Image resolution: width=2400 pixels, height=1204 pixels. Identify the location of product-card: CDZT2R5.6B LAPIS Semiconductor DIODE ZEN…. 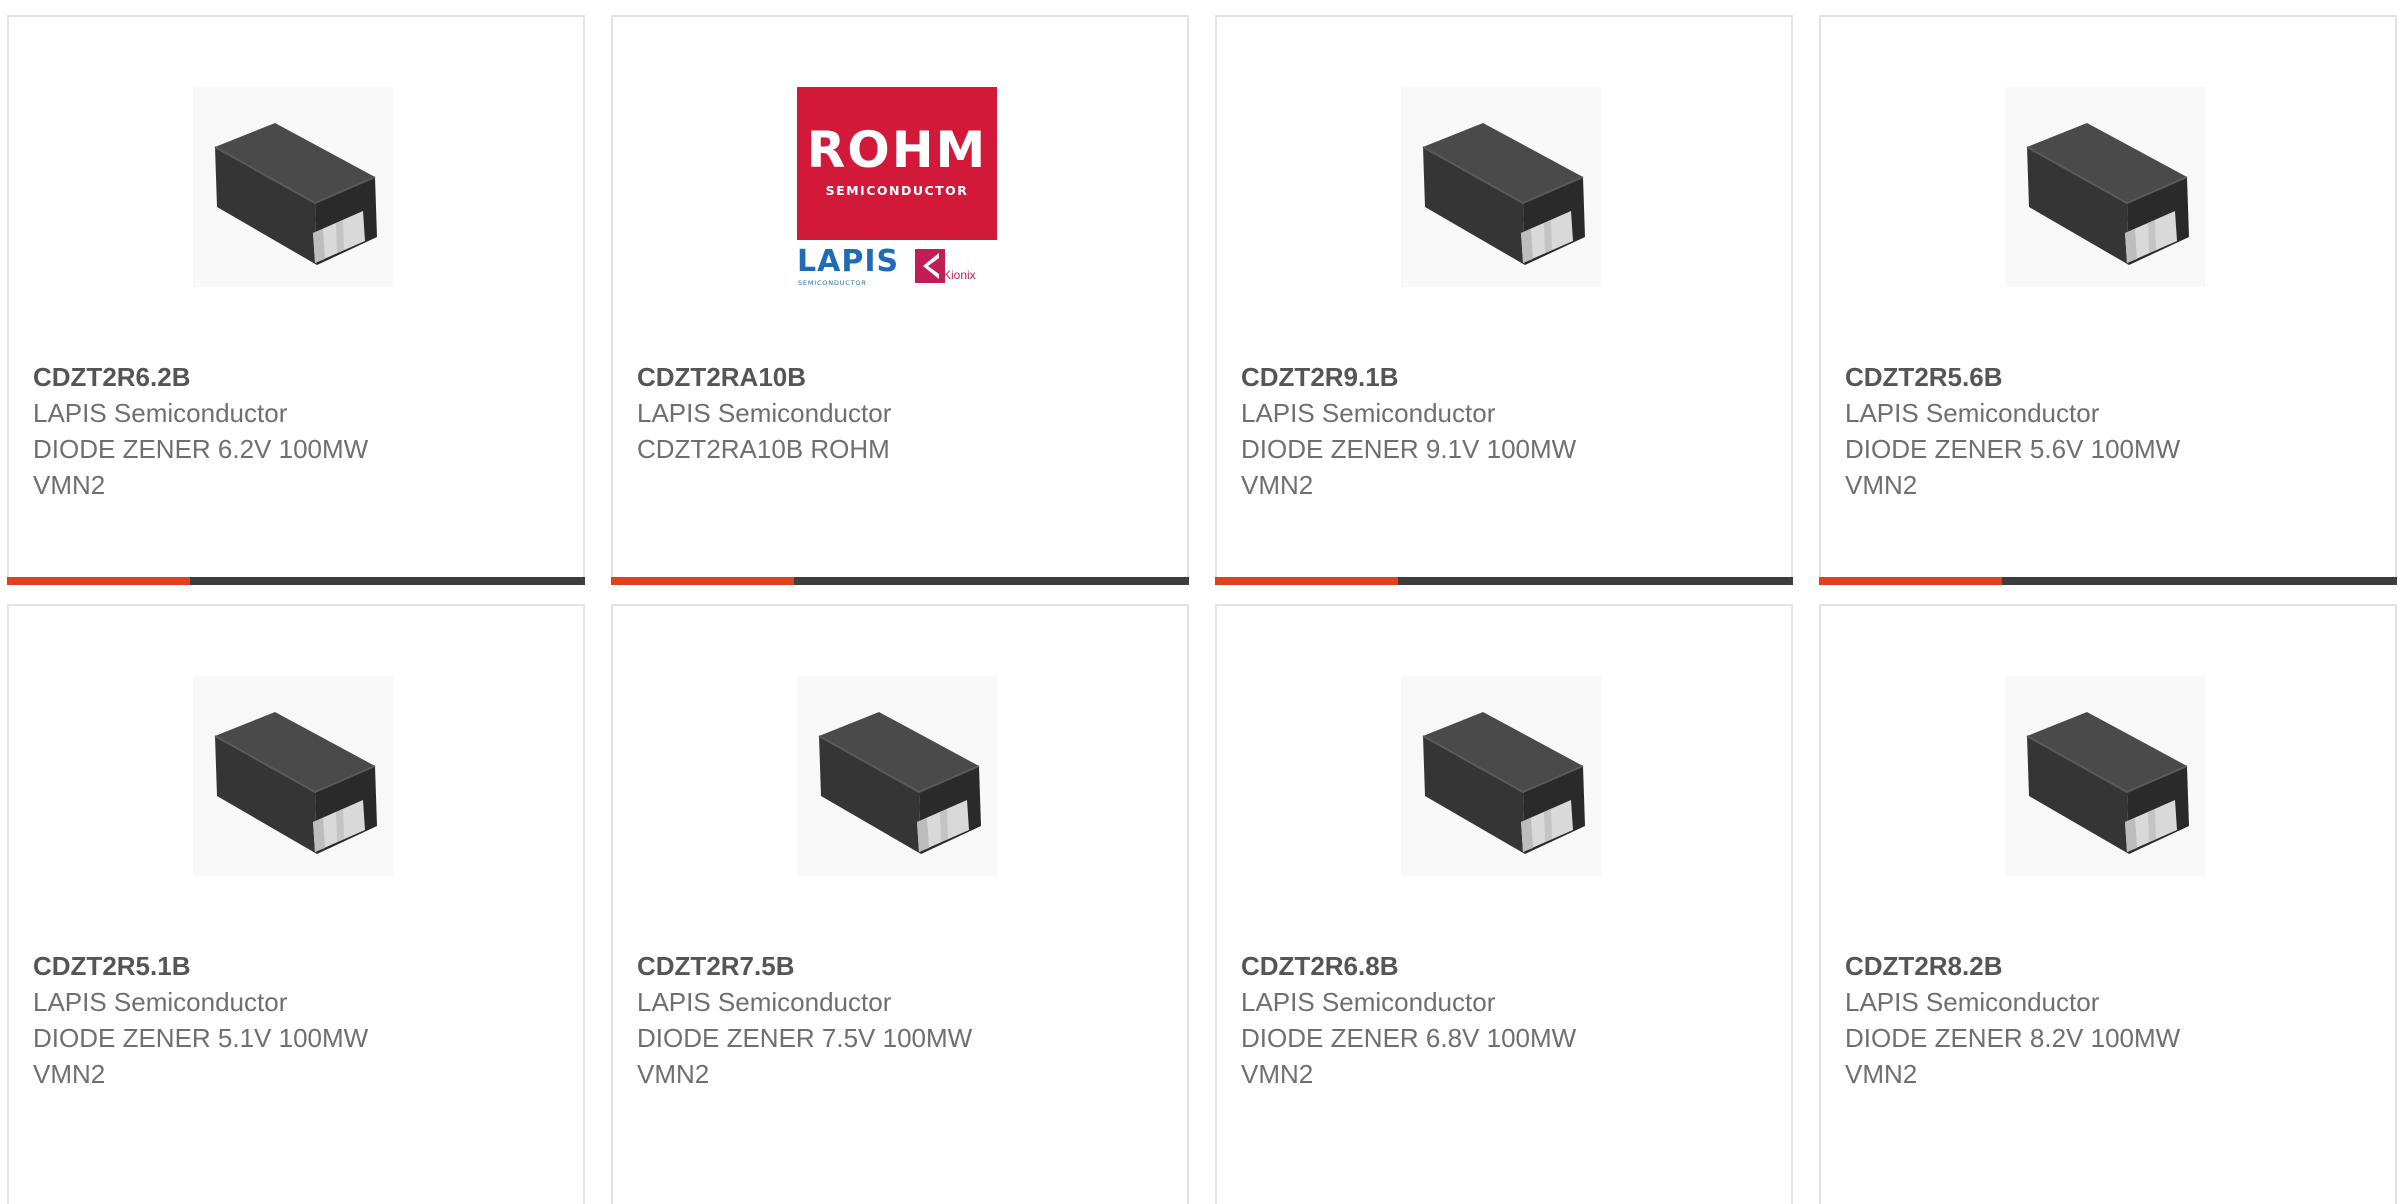
(2108, 300).